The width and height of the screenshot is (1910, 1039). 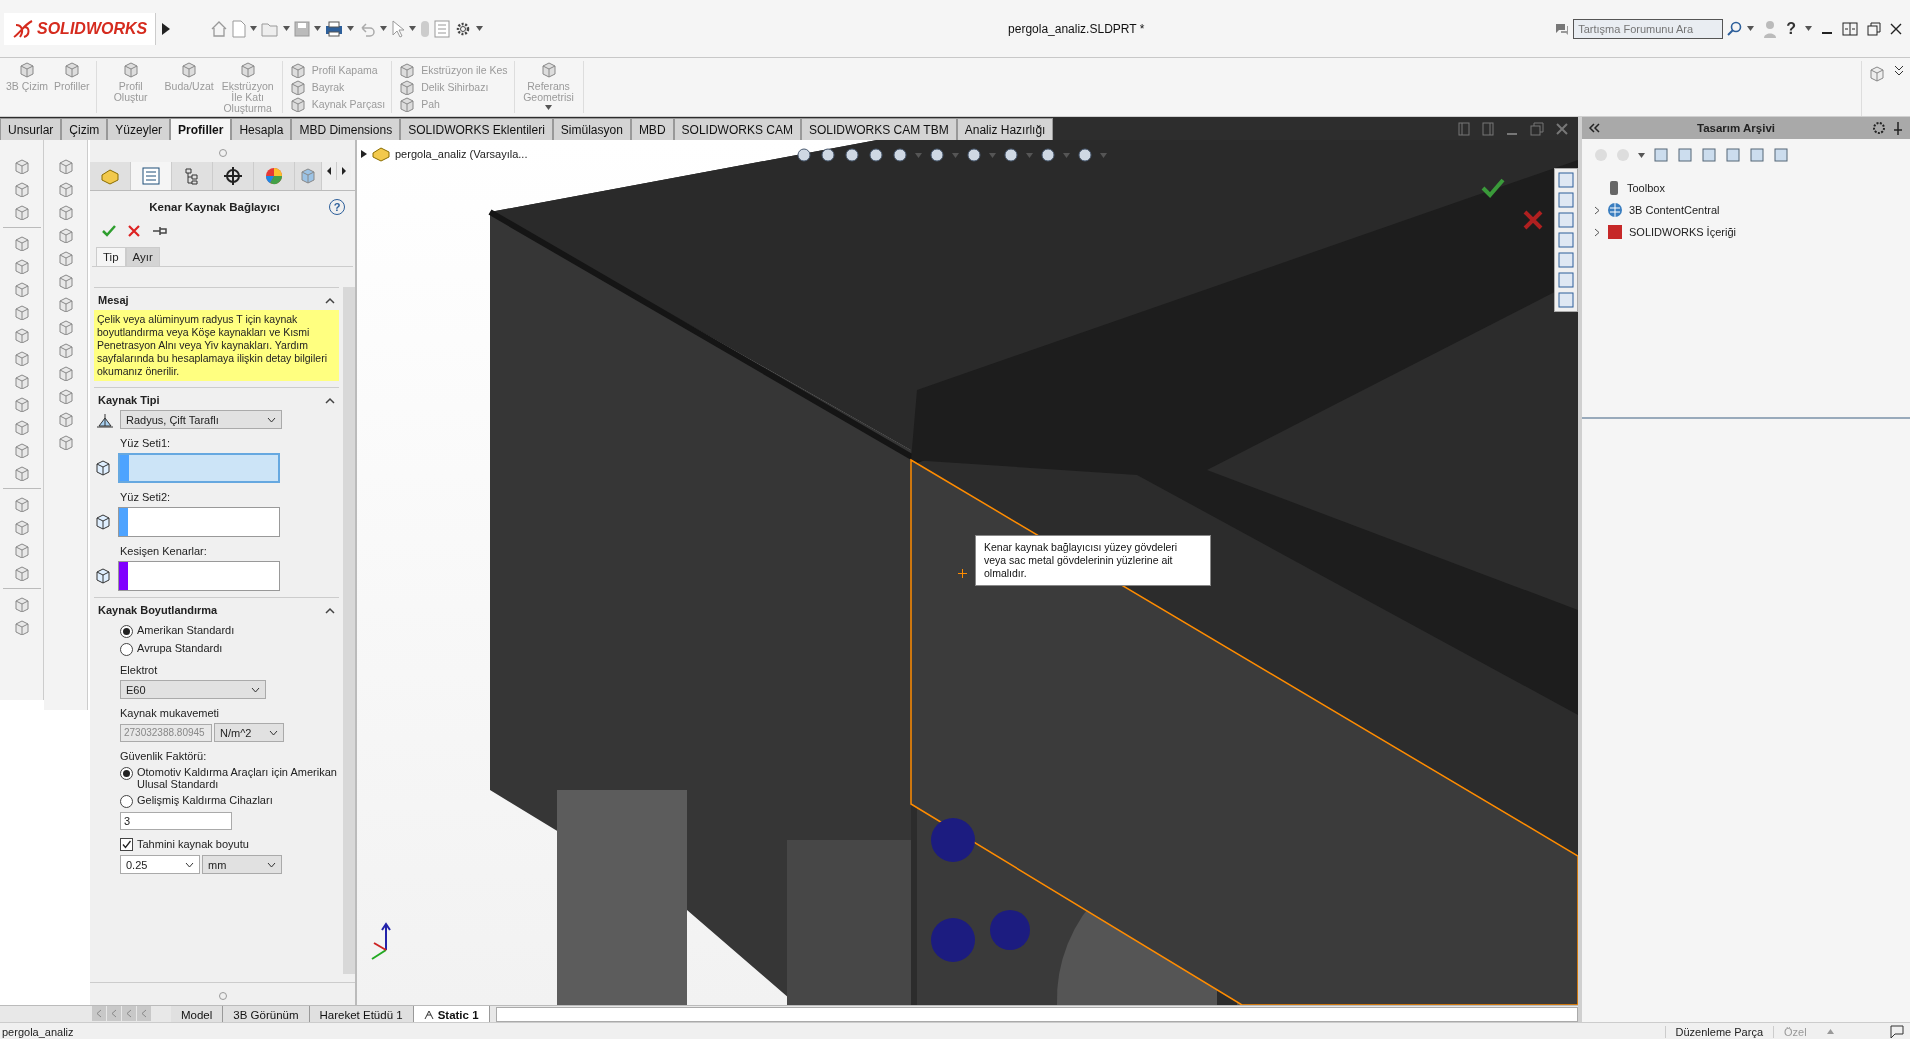 What do you see at coordinates (1493, 188) in the screenshot?
I see `confirm-check-icon` at bounding box center [1493, 188].